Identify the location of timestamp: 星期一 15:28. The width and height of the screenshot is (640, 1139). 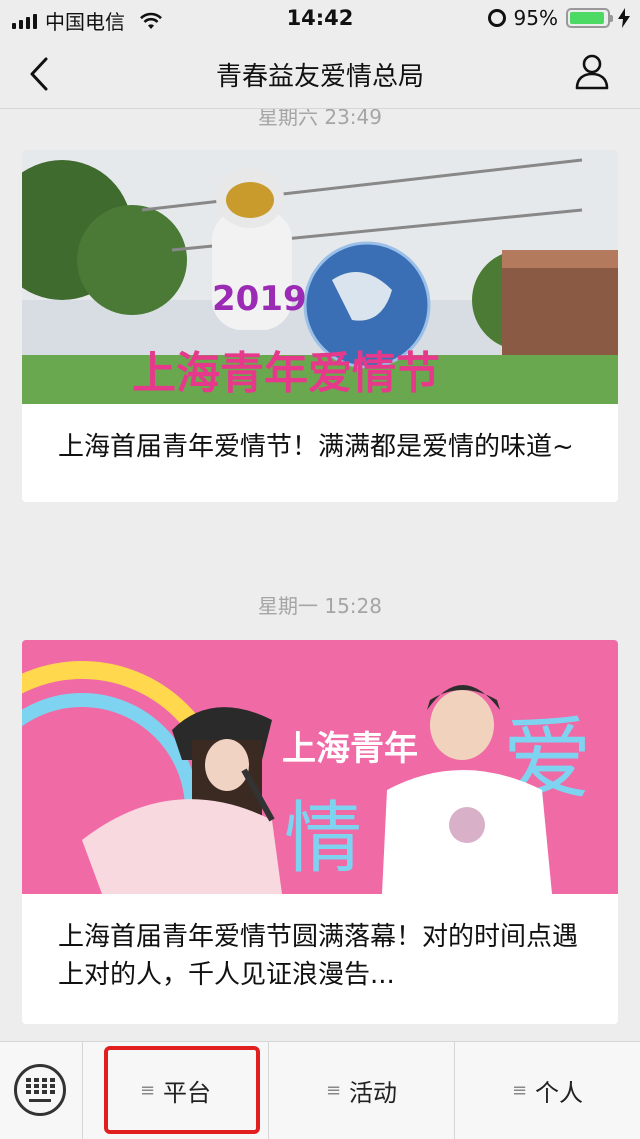
(320, 606).